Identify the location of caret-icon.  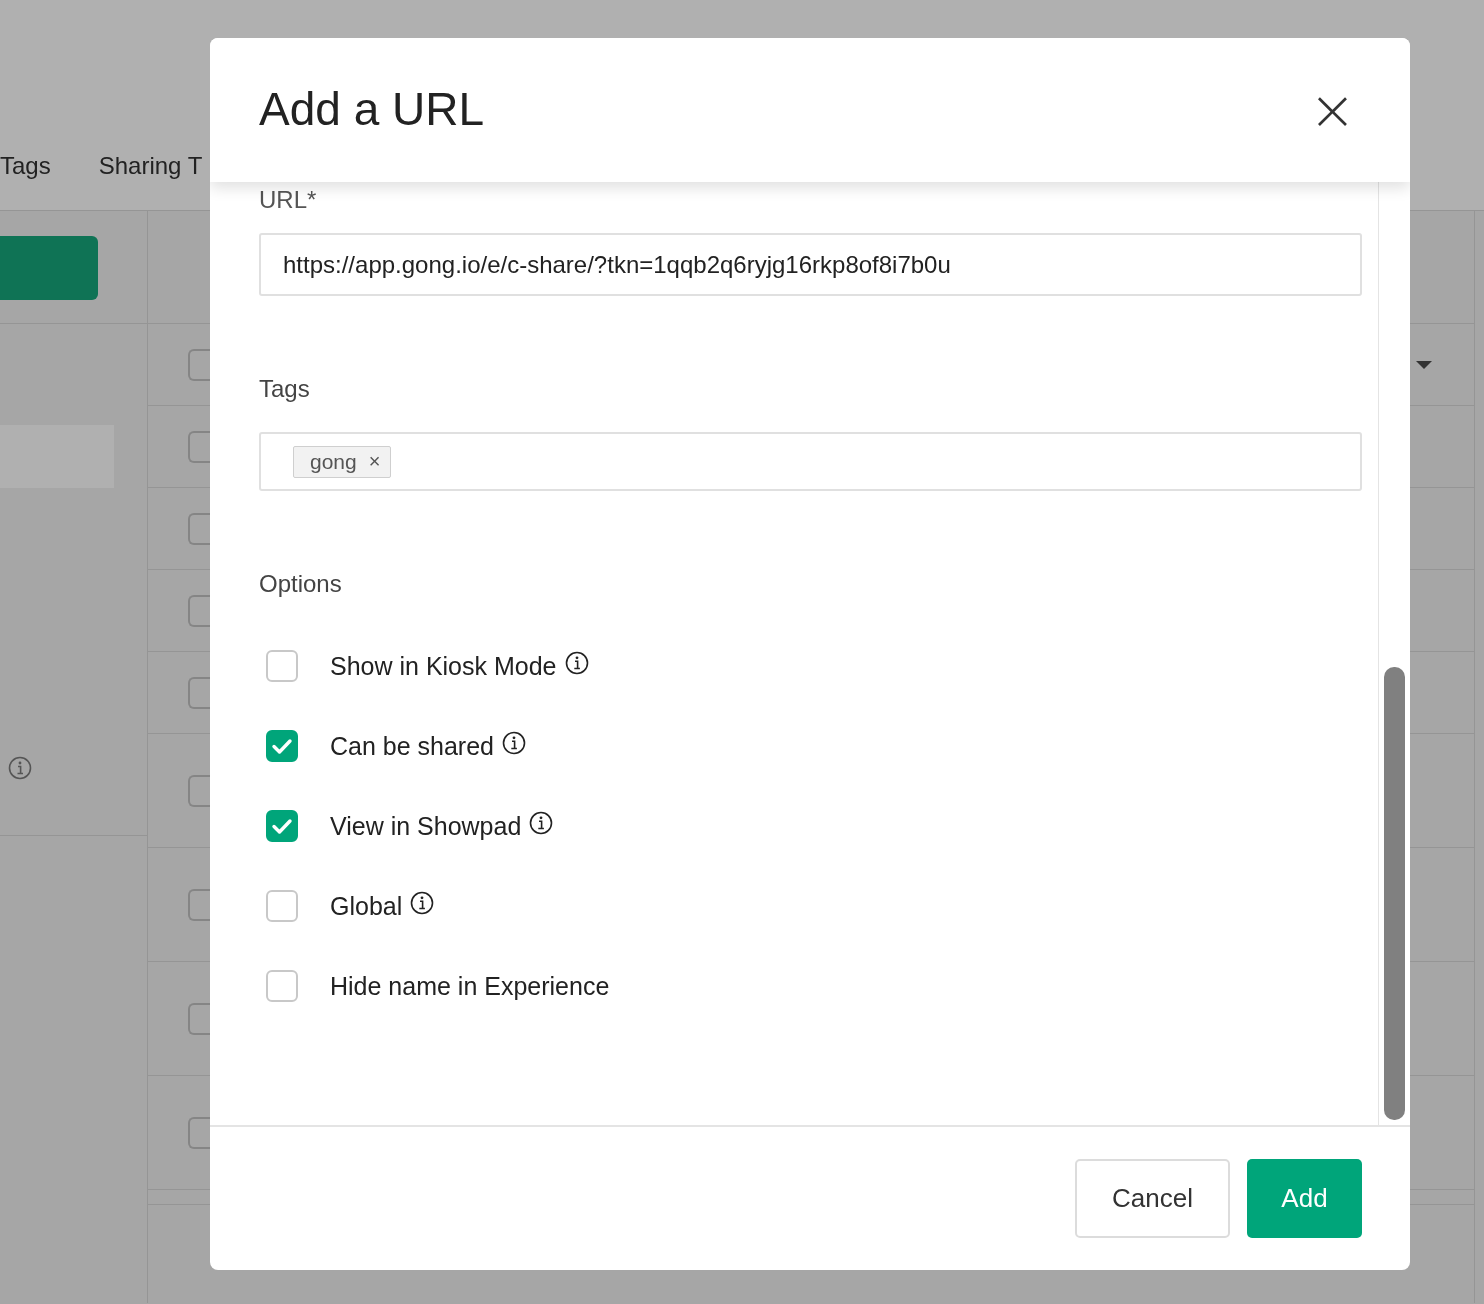
(1424, 364).